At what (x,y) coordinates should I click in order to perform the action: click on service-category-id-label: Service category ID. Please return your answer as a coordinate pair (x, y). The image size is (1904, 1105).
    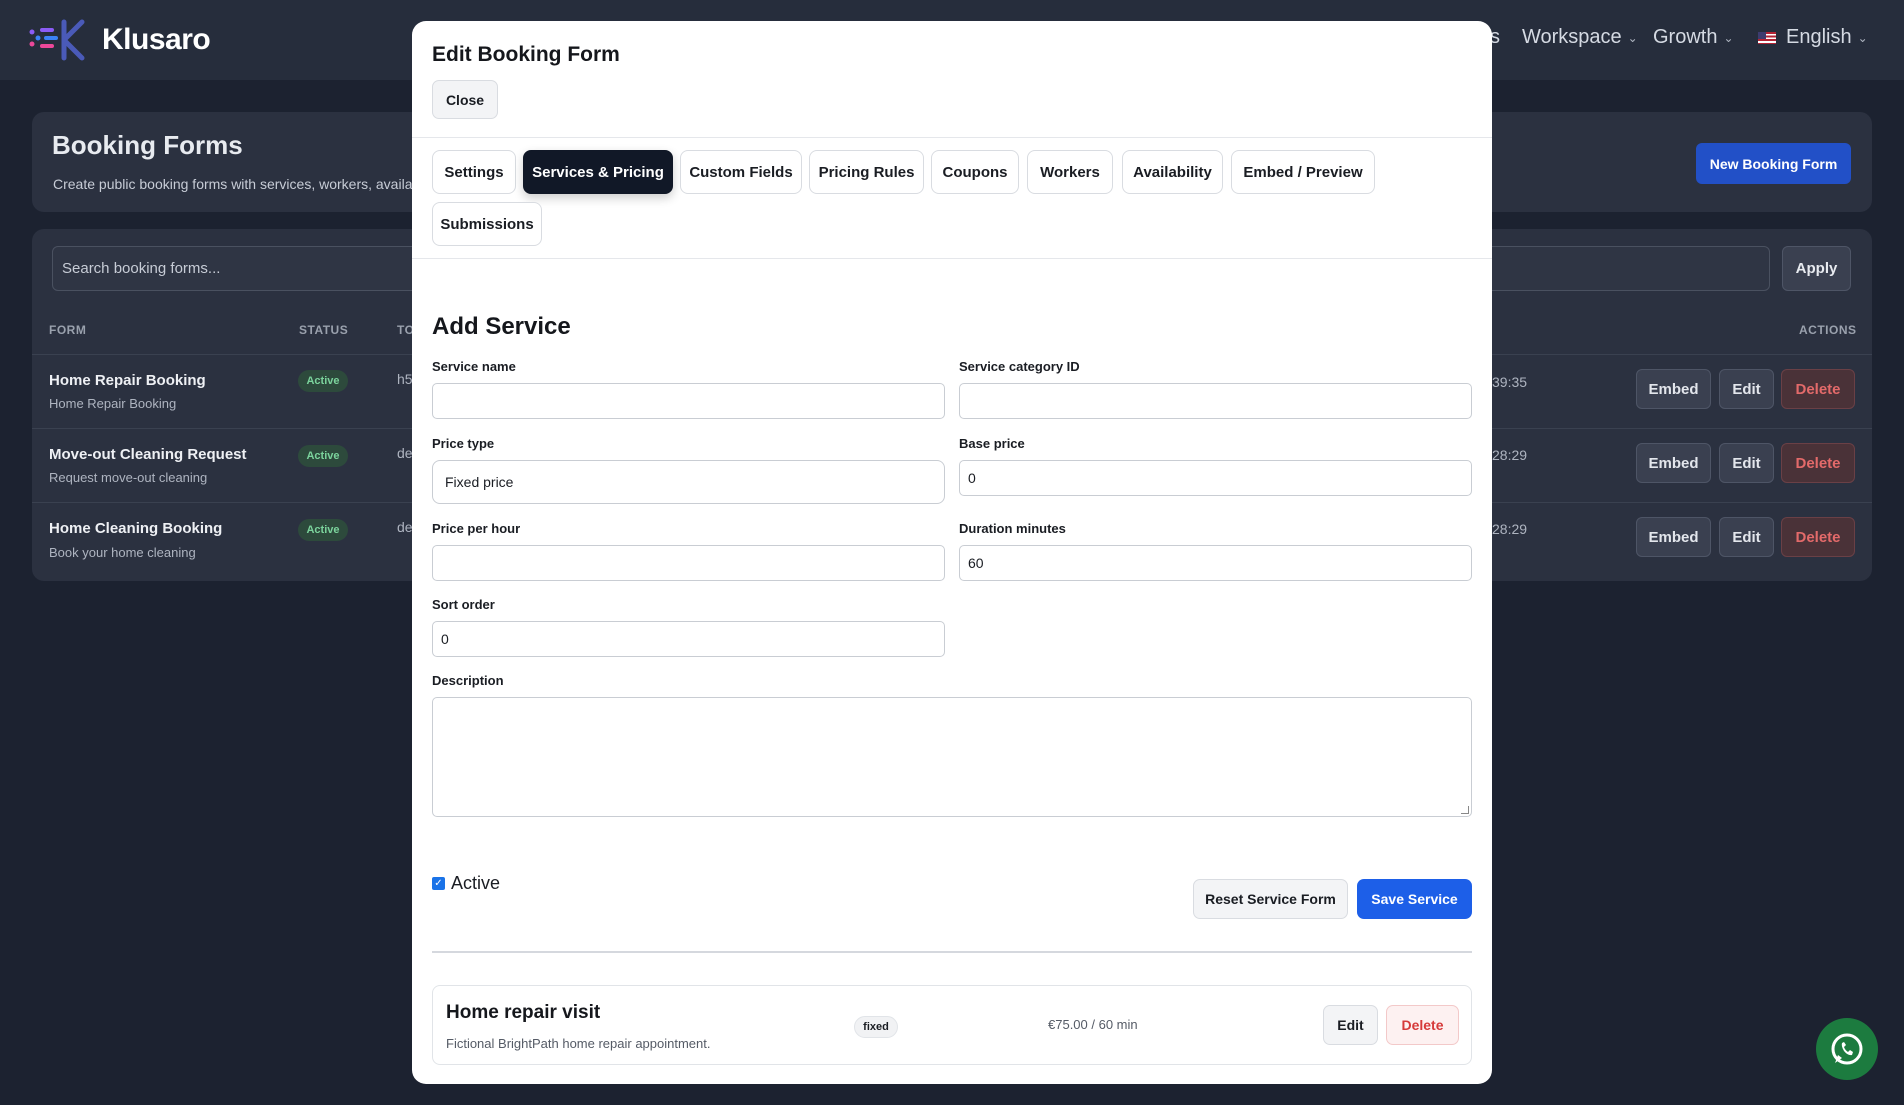
    Looking at the image, I should click on (1019, 366).